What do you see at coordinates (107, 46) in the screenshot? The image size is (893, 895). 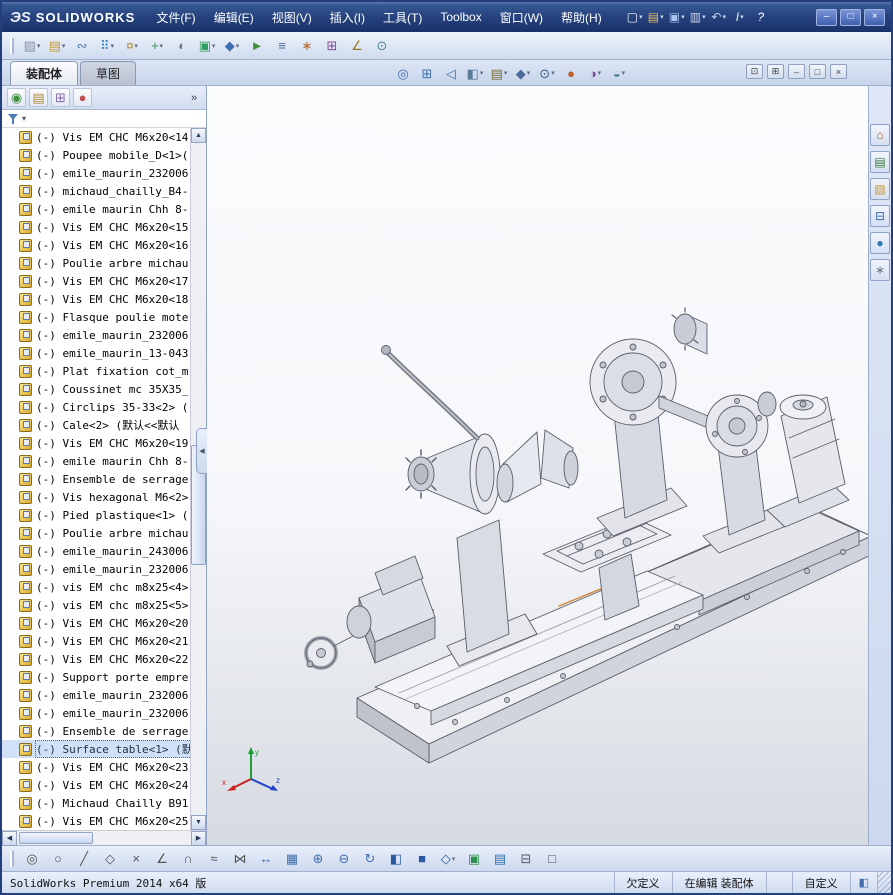 I see `component-pattern-icon: ⠿` at bounding box center [107, 46].